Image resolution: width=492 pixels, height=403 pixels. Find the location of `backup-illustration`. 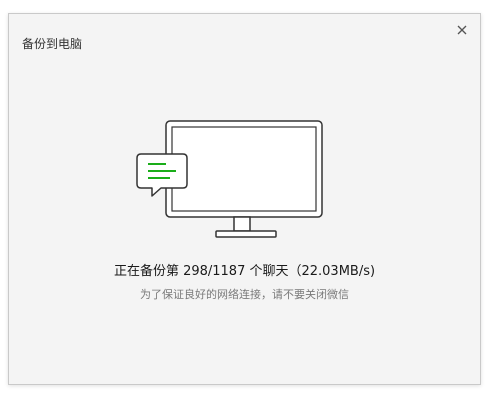

backup-illustration is located at coordinates (229, 179).